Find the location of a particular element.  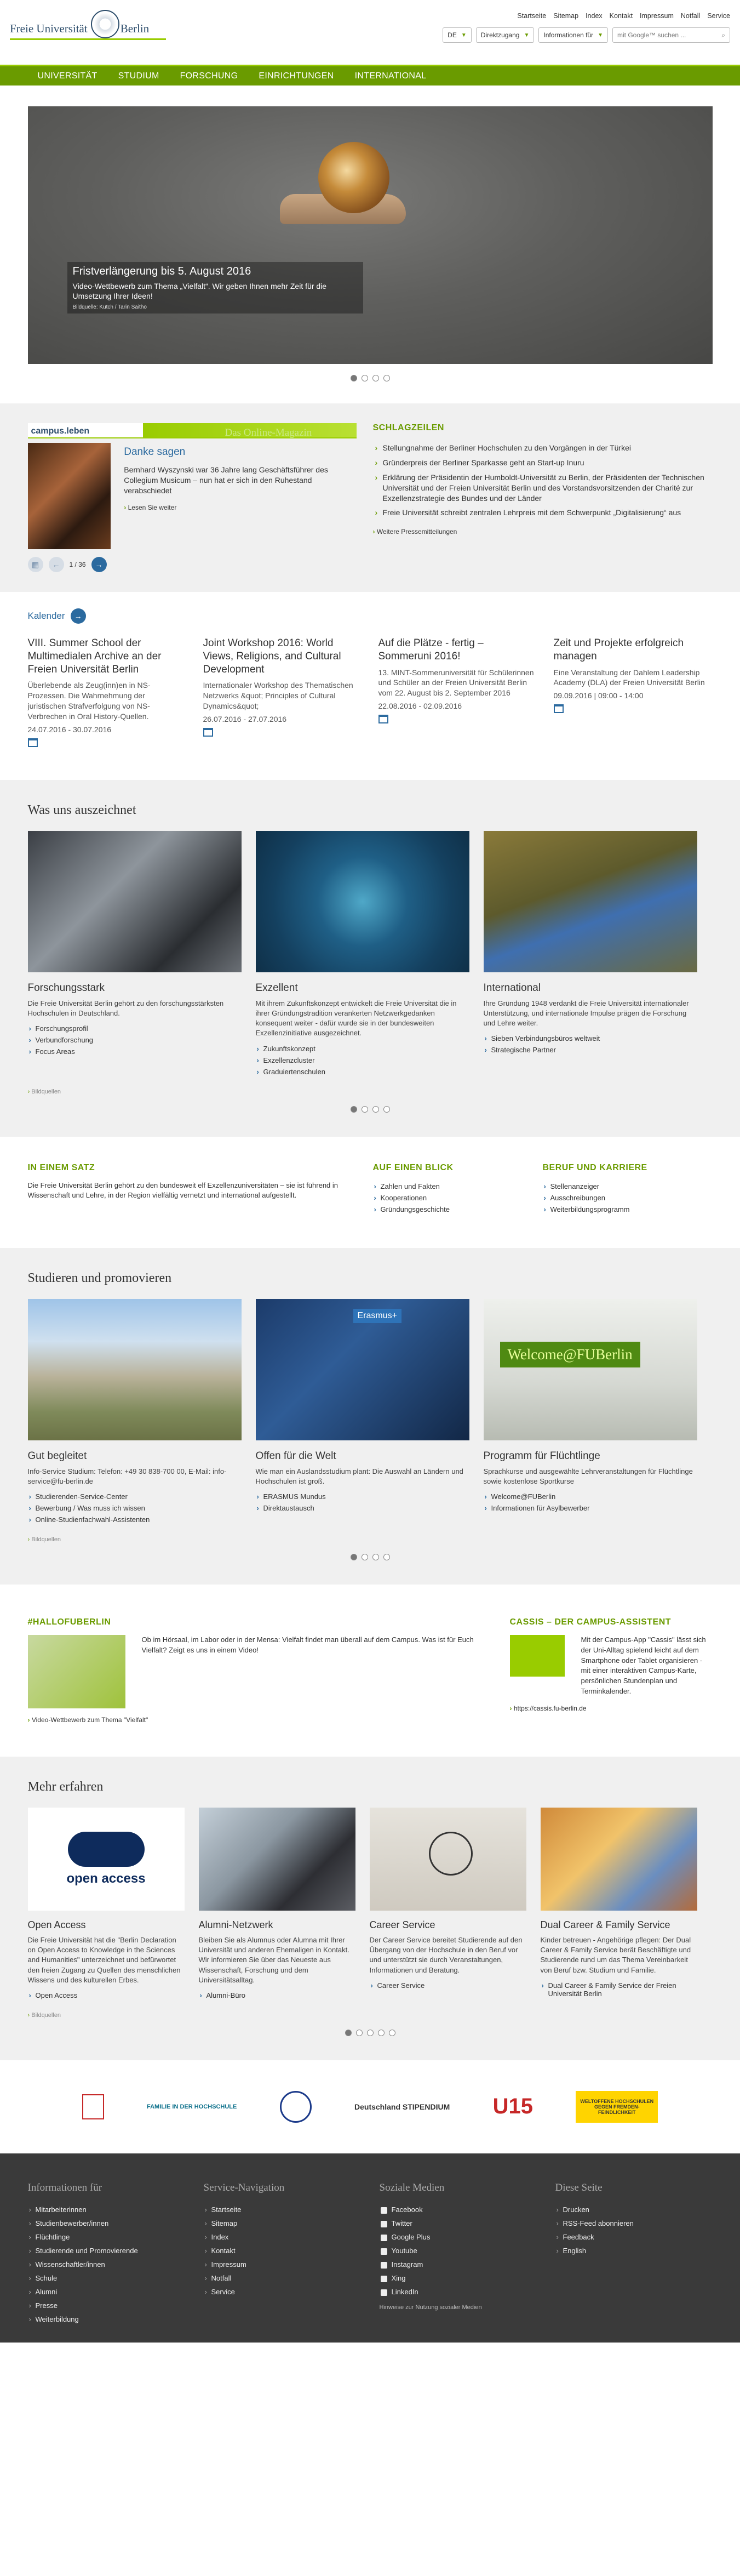

card-link: Strategische Partner is located at coordinates (590, 1050).